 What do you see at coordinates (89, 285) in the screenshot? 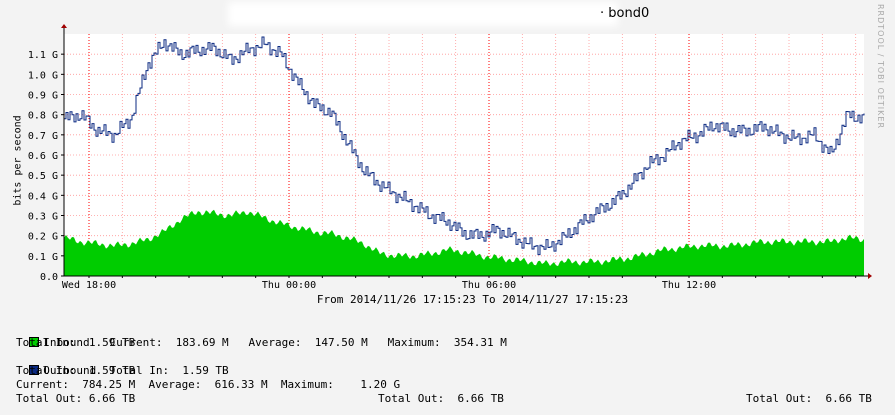
I see `x-tick-label: Wed 18:00` at bounding box center [89, 285].